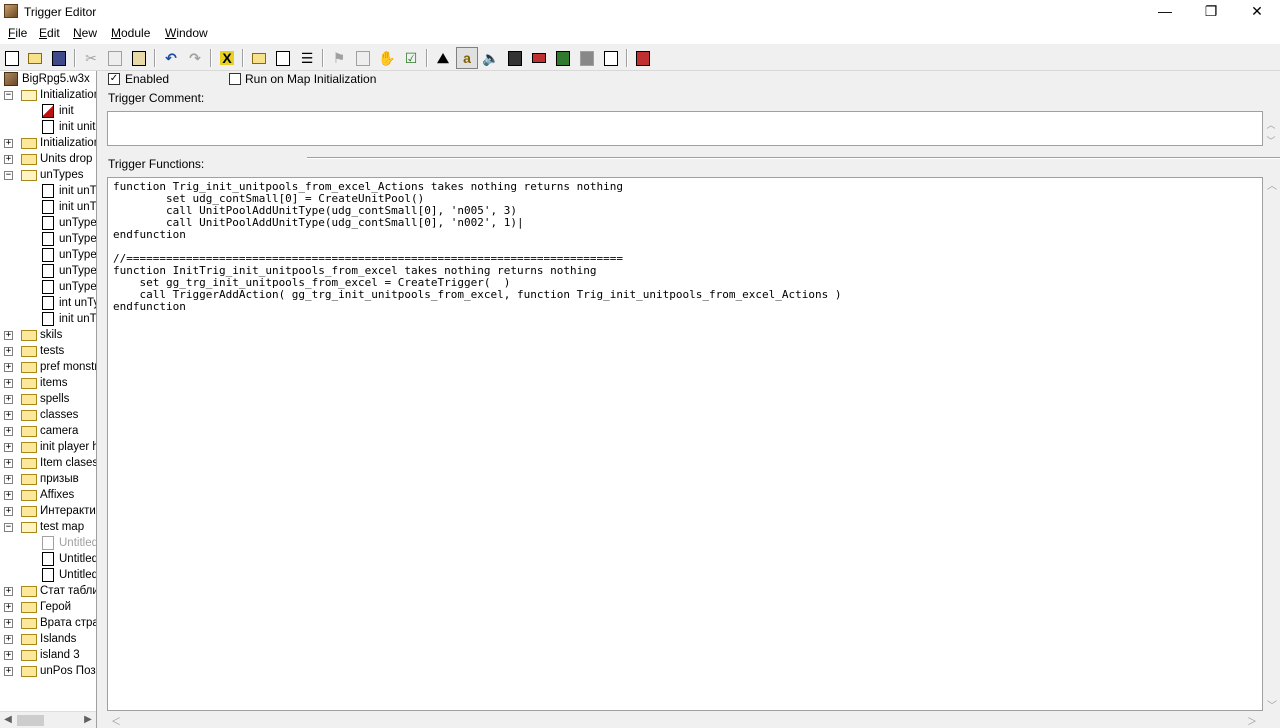 The image size is (1280, 728). I want to click on run-on-init-checkbox, so click(235, 79).